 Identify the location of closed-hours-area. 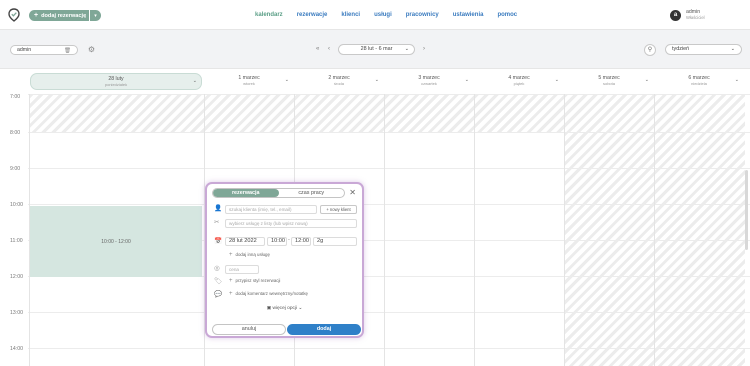
(387, 113).